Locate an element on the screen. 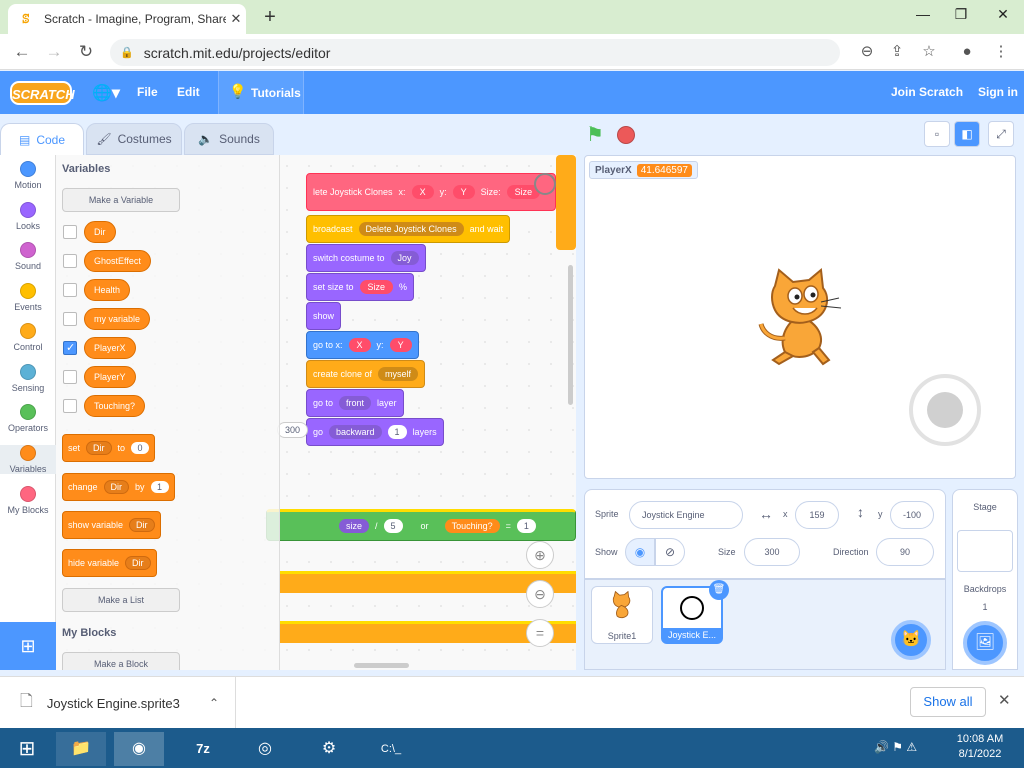 The image size is (1024, 768). address-bar: 🔒 scratch.mit.edu/projects/editor is located at coordinates (475, 52).